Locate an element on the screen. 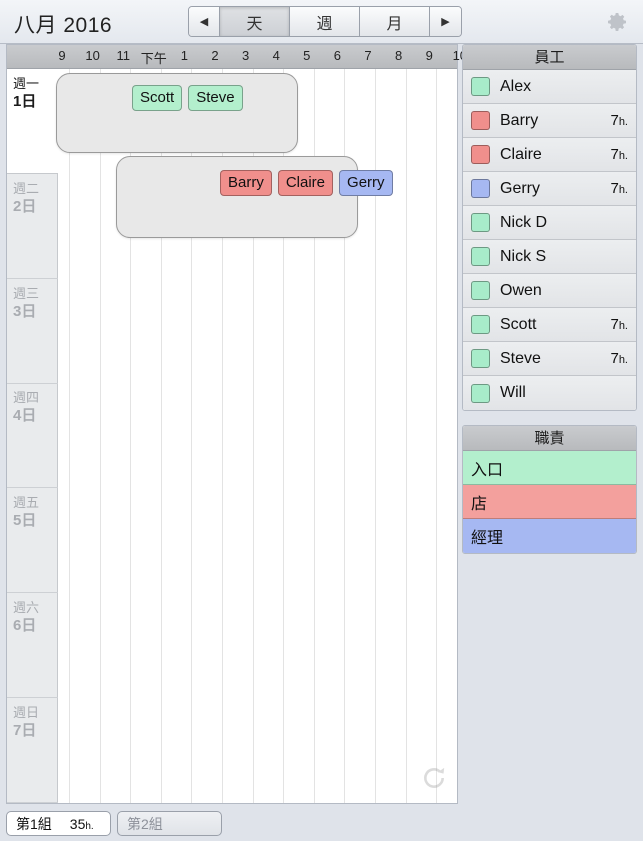 The height and width of the screenshot is (841, 643). day-row-6: 週六 6日 is located at coordinates (32, 645).